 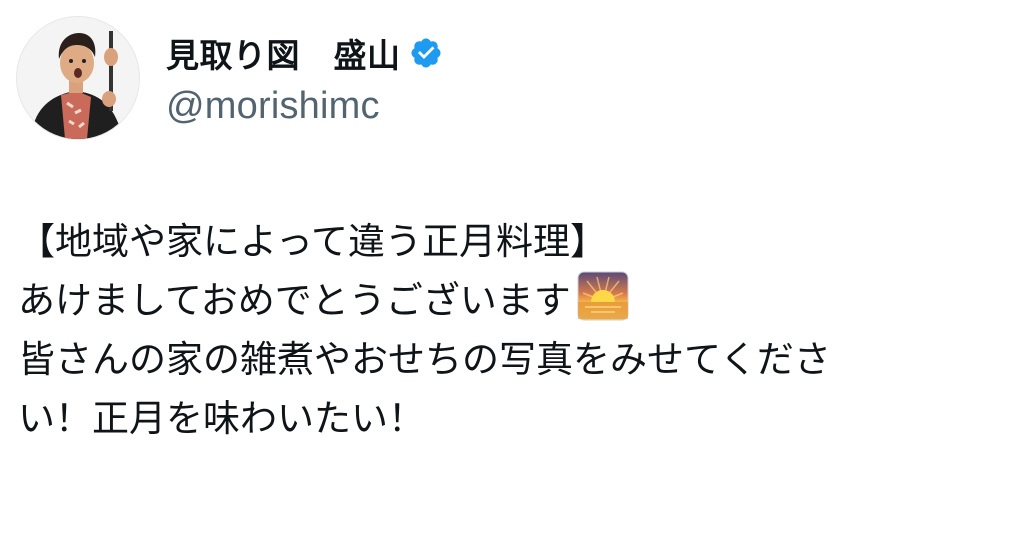 What do you see at coordinates (603, 296) in the screenshot?
I see `sunrise-emoji-icon` at bounding box center [603, 296].